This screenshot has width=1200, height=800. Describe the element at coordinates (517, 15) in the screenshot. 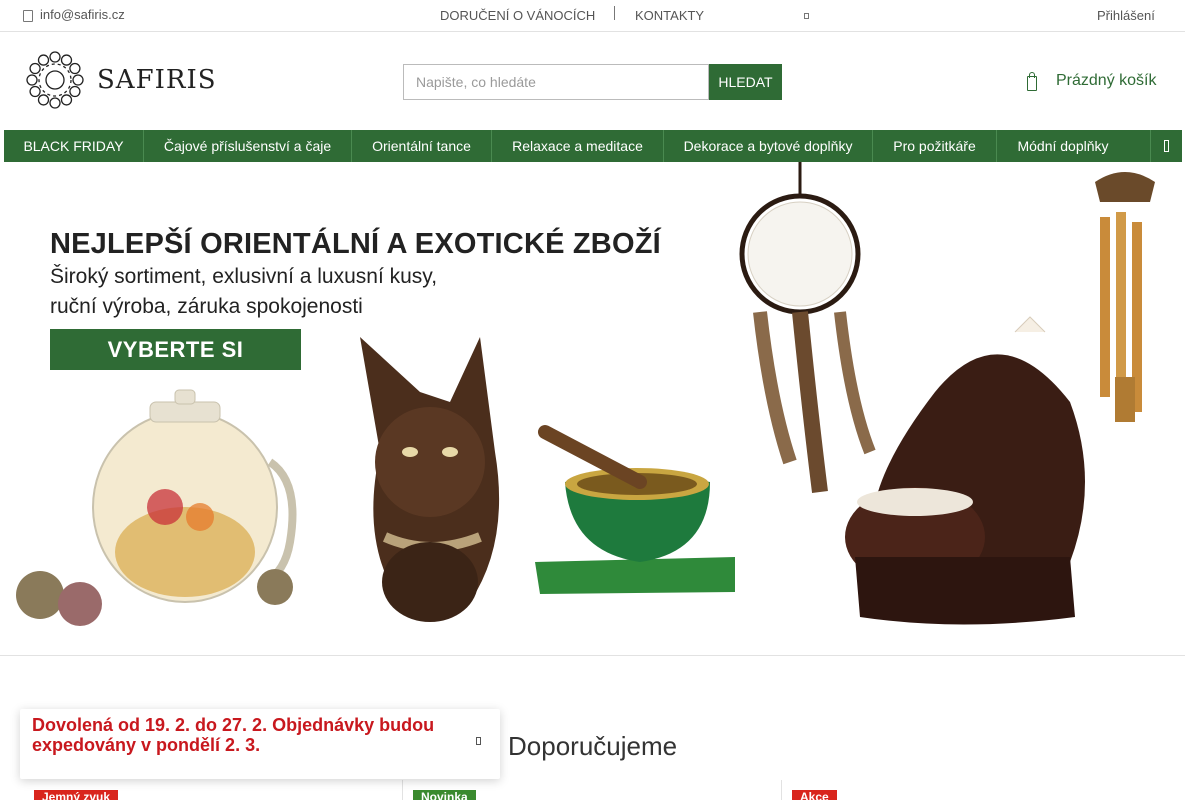

I see `christmas-delivery-link: DORUČENÍ O VÁNOCÍCH` at that location.